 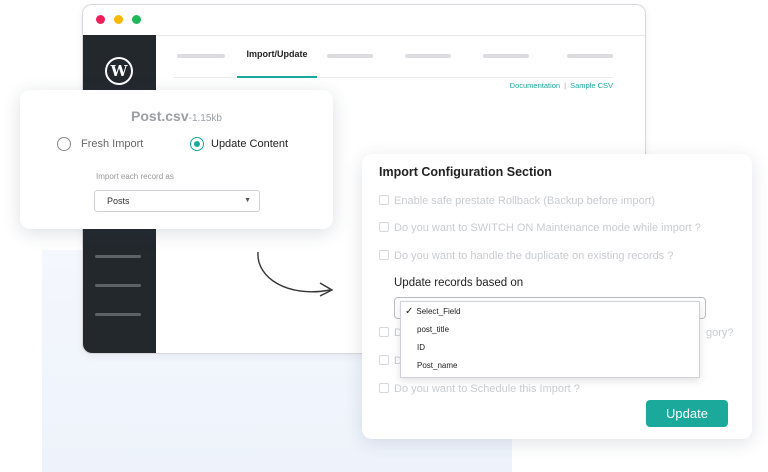 What do you see at coordinates (64, 144) in the screenshot?
I see `fresh-import-radio` at bounding box center [64, 144].